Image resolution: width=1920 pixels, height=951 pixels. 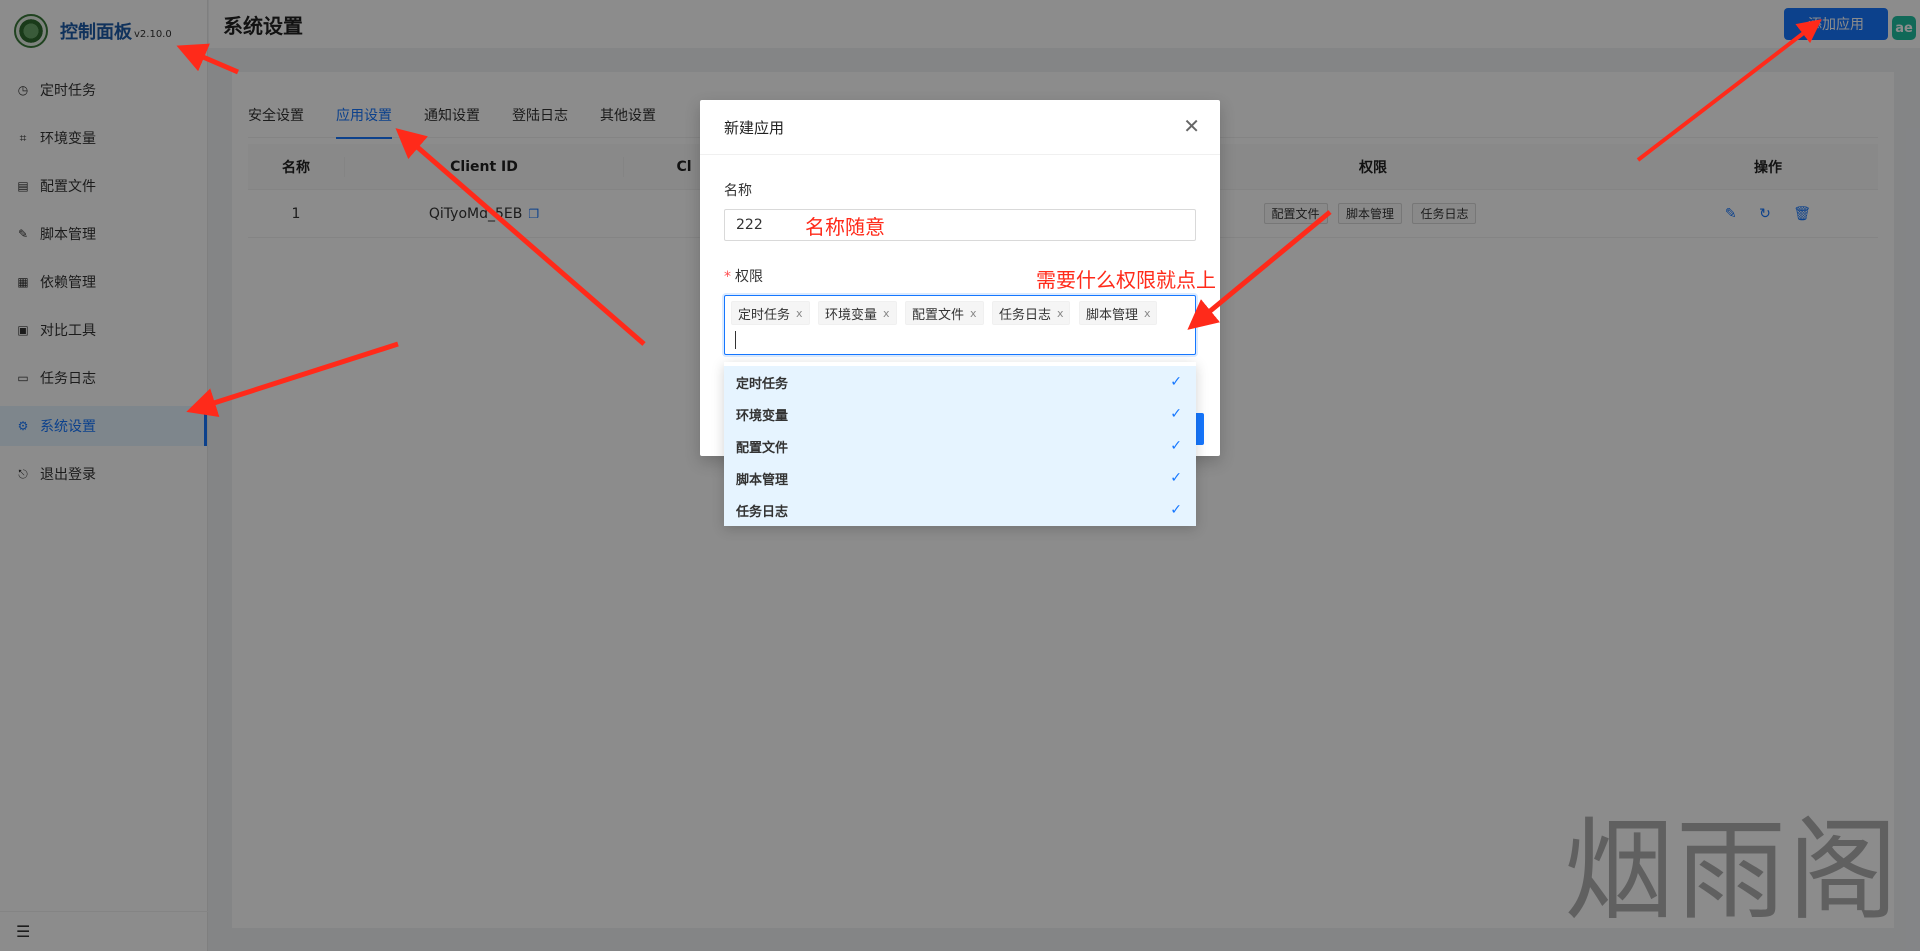 I want to click on watermark: 烟雨阁, so click(x=1732, y=871).